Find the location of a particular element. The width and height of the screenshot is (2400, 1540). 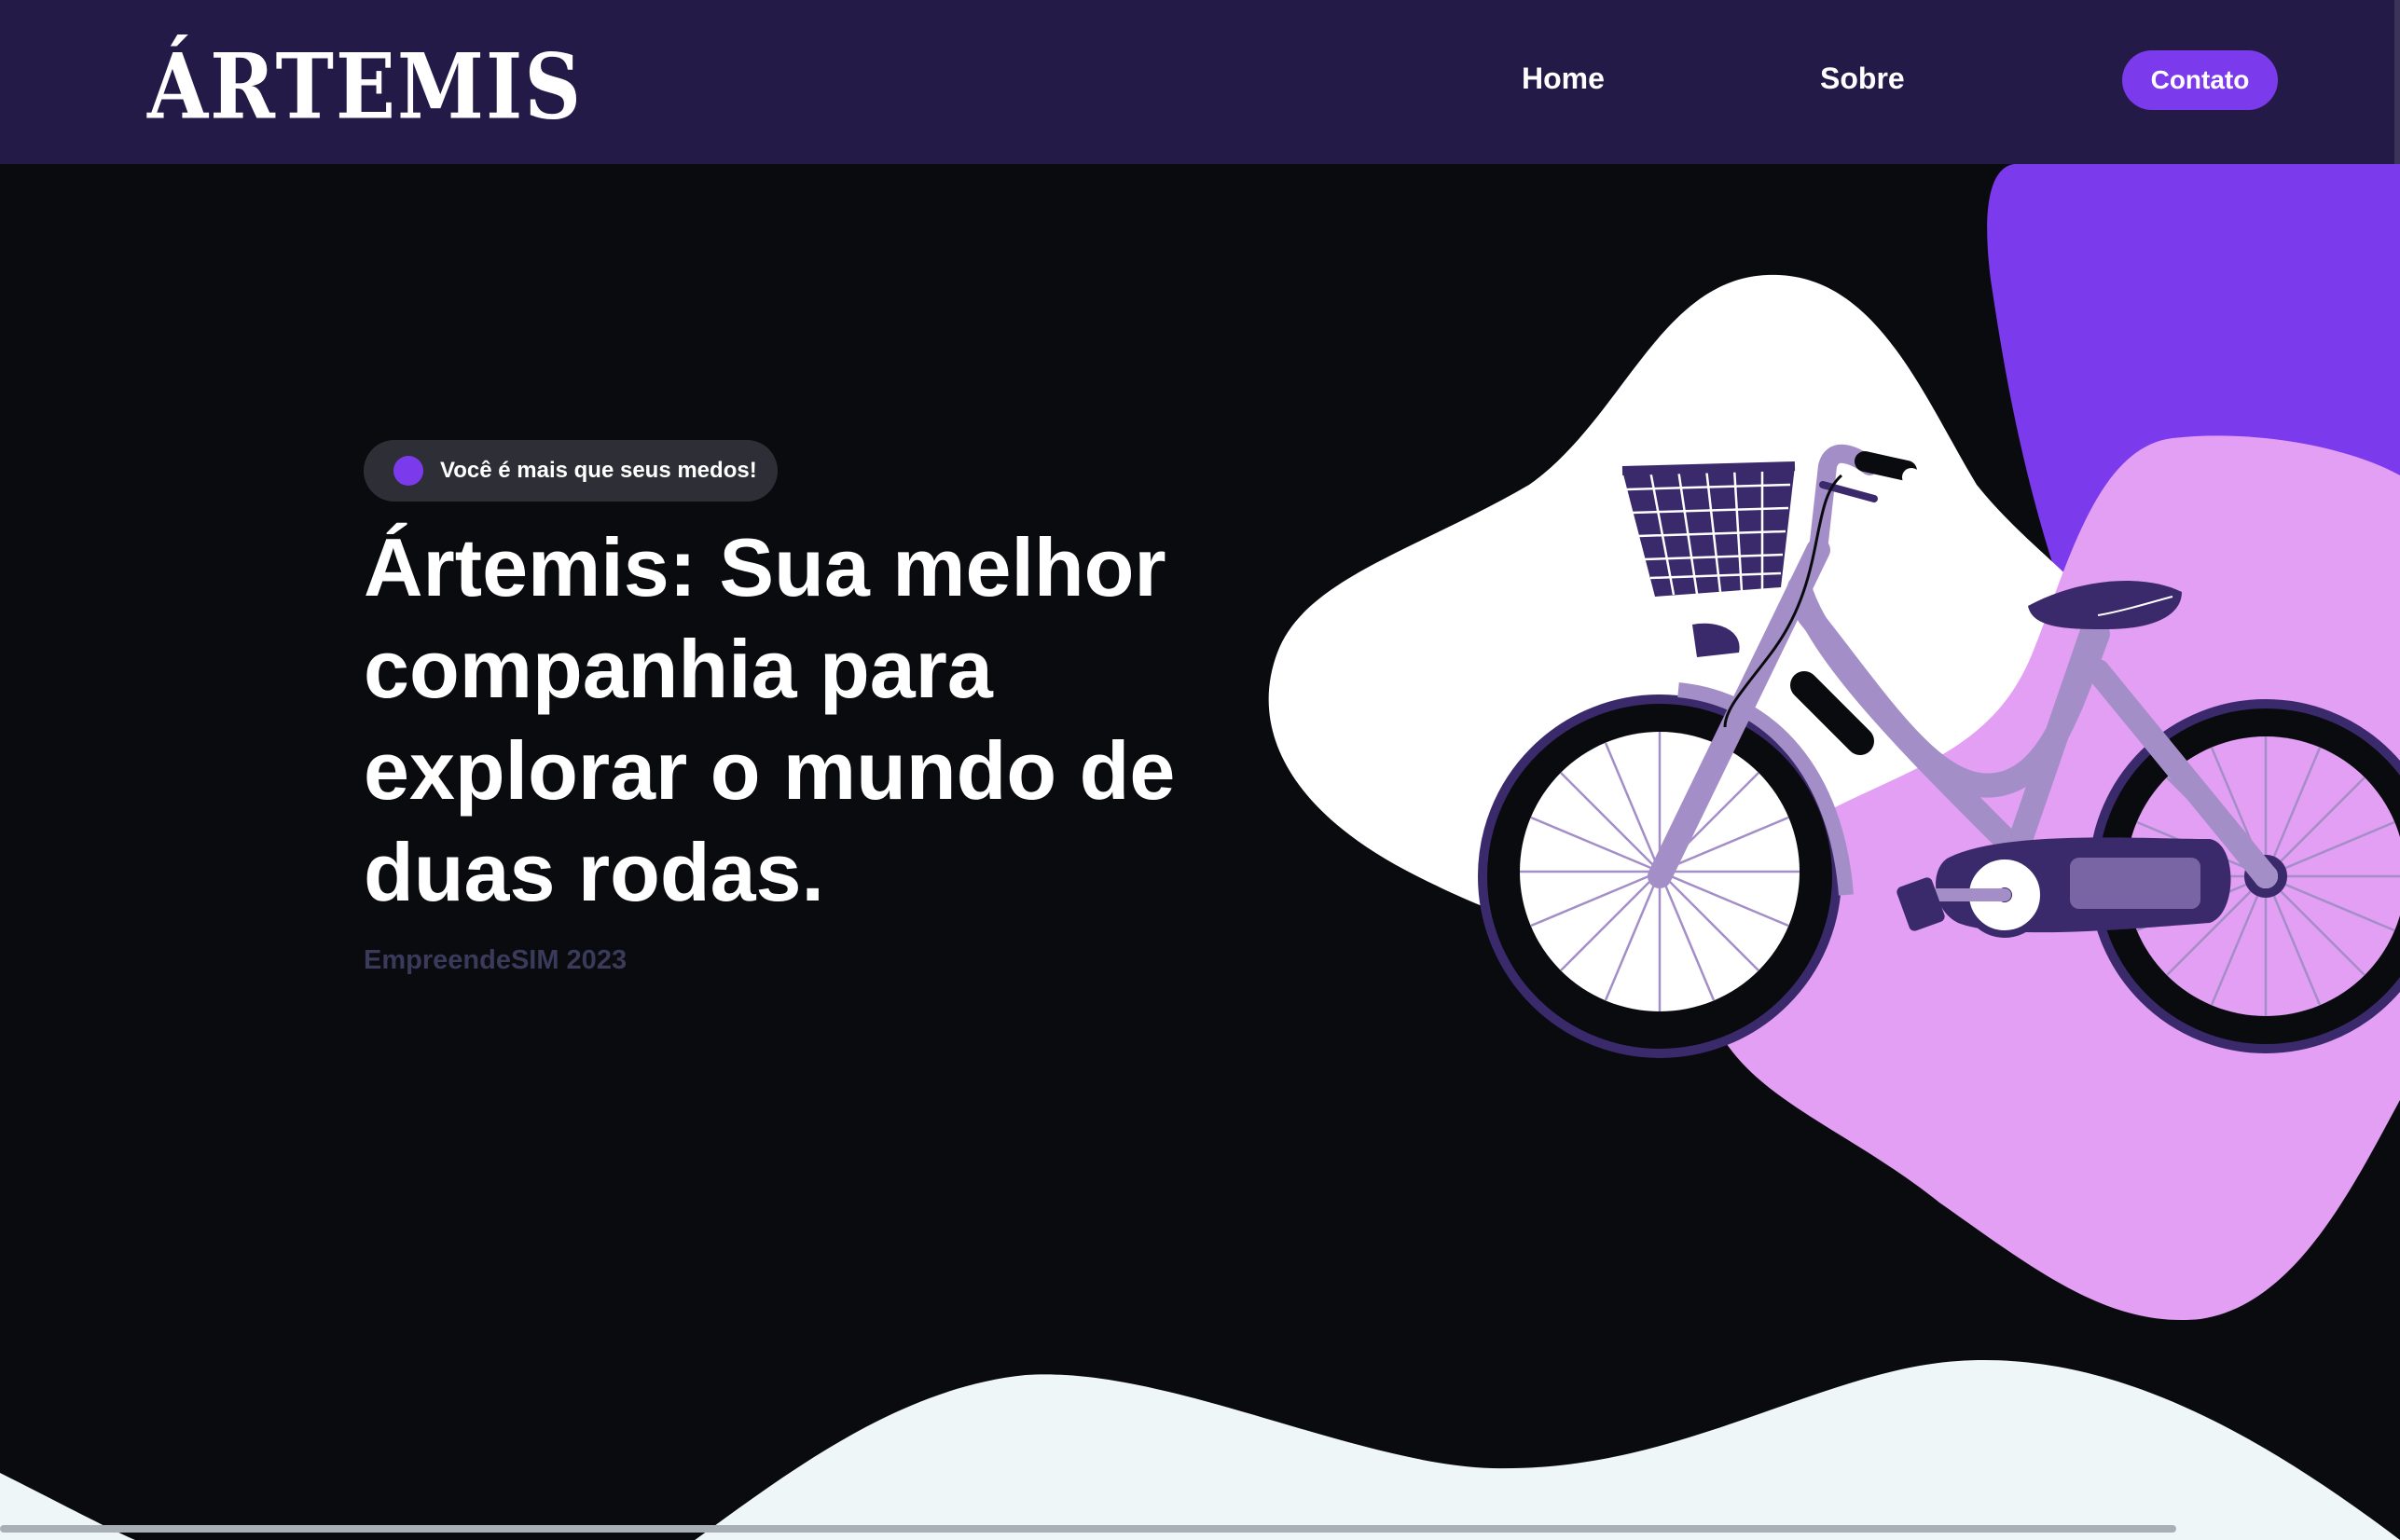

top-navbar: ÁRTEMIS Home Sobre Contato is located at coordinates (1200, 82).